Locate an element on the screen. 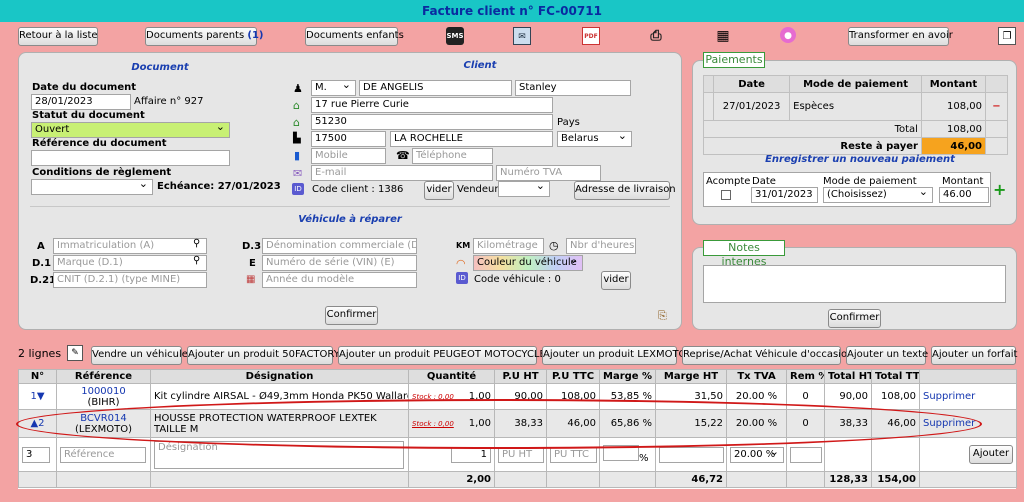  status-select: Ouvert is located at coordinates (130, 130).